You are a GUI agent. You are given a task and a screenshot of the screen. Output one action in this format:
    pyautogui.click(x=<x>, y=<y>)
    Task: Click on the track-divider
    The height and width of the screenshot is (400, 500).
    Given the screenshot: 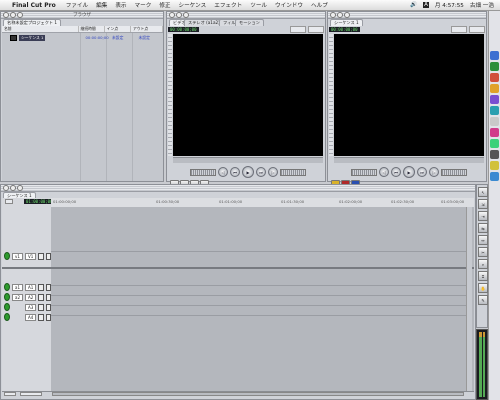 What is the action you would take?
    pyautogui.click(x=238, y=268)
    